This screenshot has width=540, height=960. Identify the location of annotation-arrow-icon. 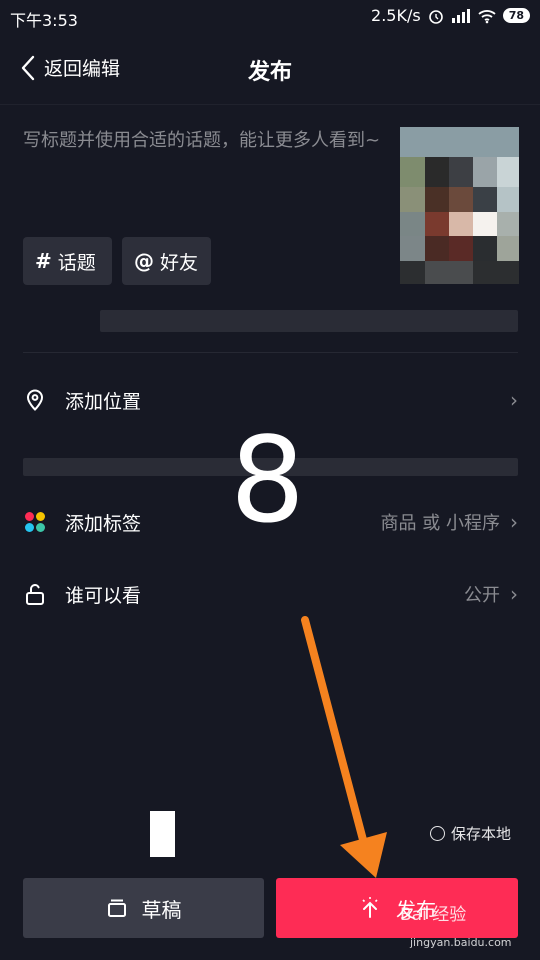
(344, 747).